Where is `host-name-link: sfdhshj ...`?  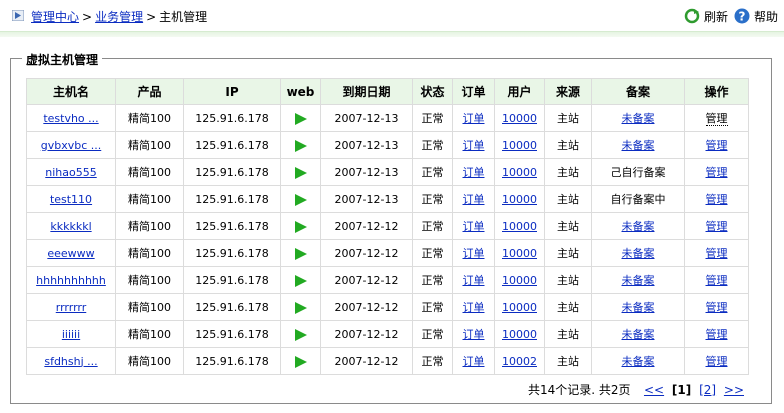 host-name-link: sfdhshj ... is located at coordinates (70, 361).